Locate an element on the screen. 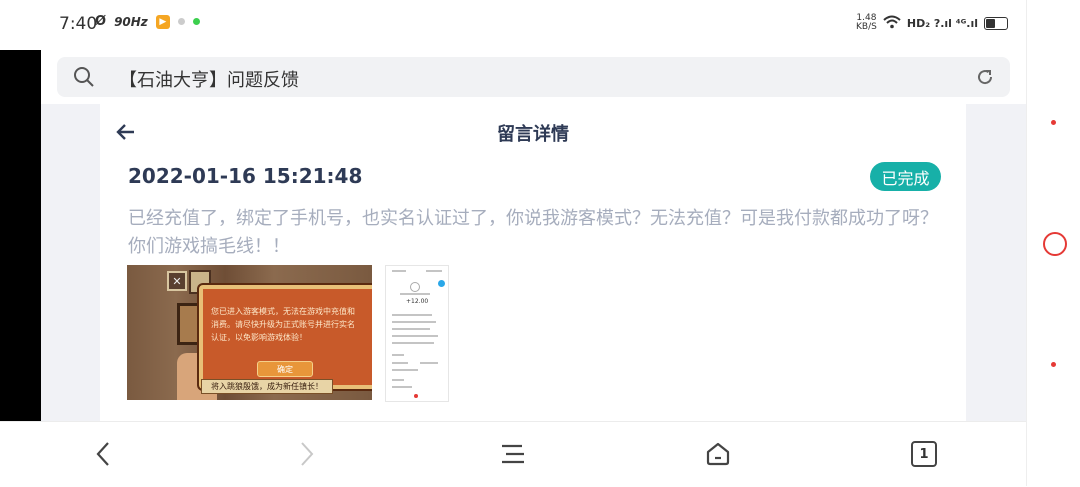  app-dot-icon is located at coordinates (196, 21).